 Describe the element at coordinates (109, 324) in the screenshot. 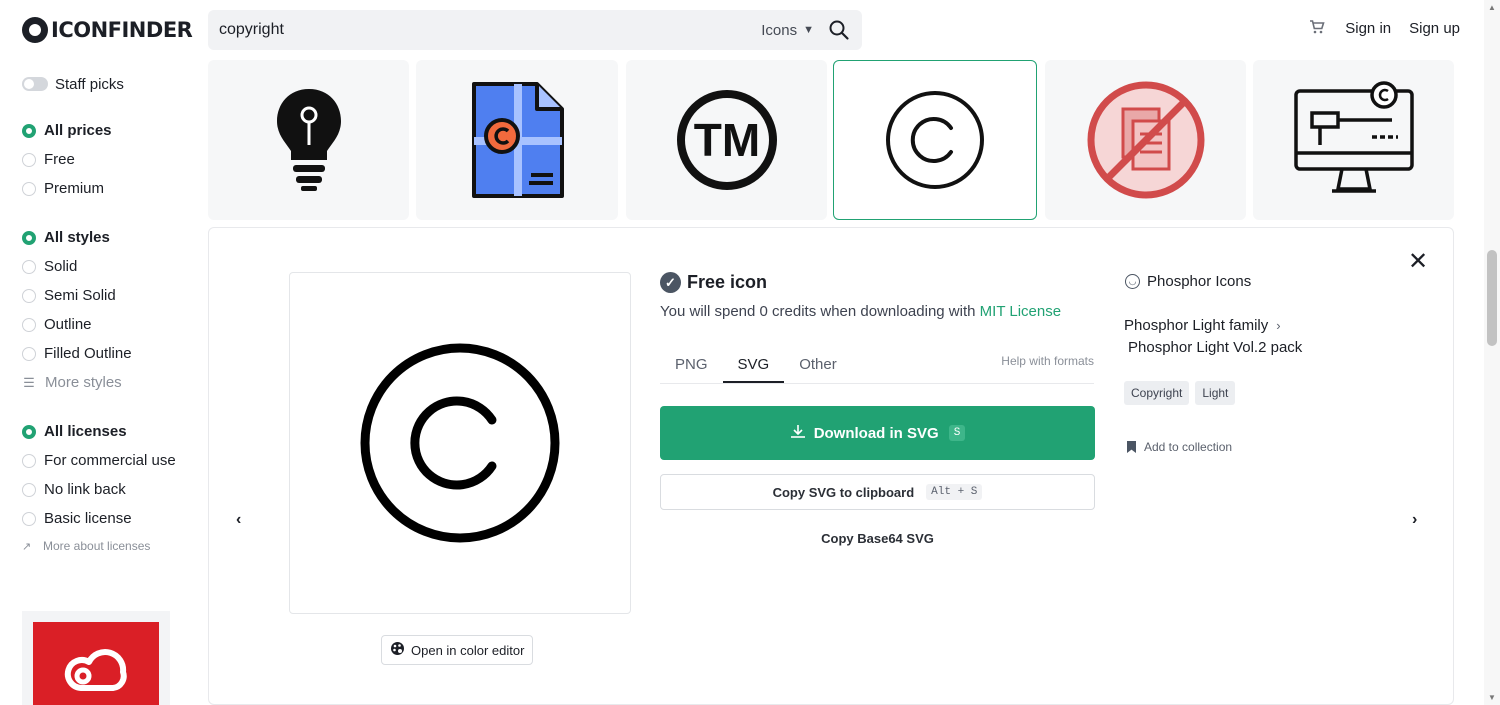

I see `filter-outline: Outline` at that location.